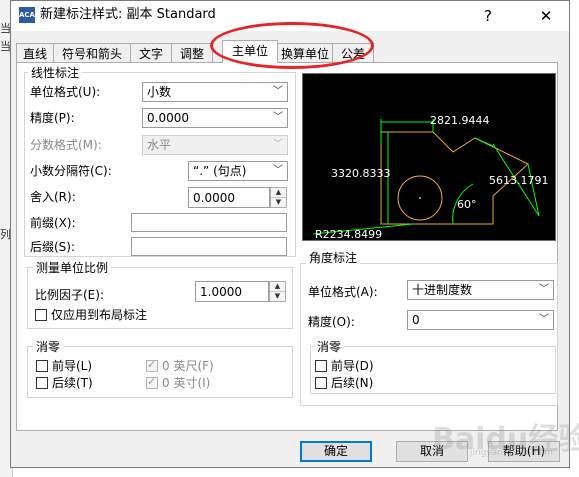  I want to click on round-off-input, so click(229, 197).